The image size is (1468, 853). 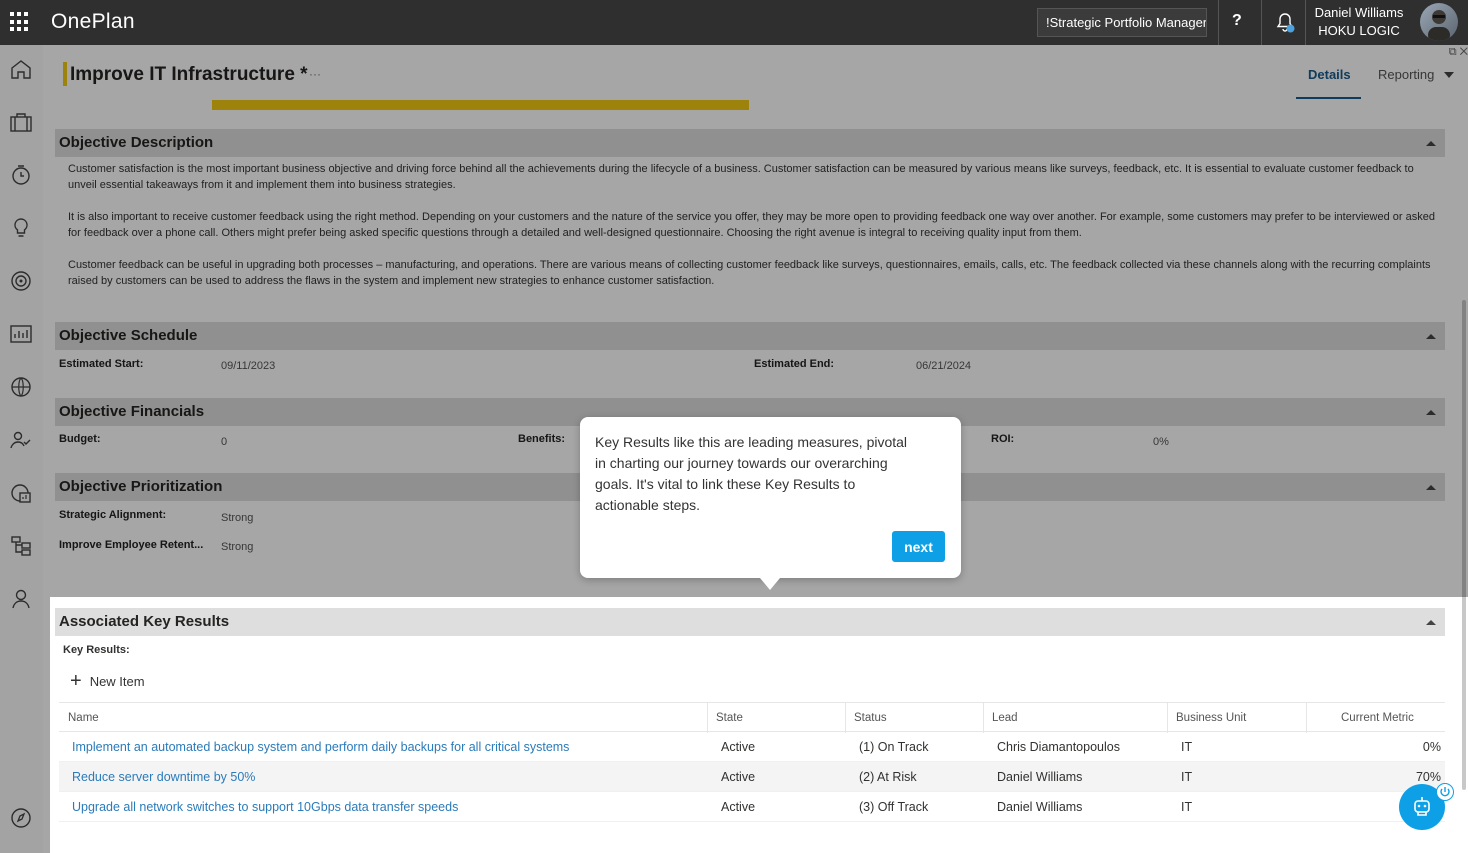 I want to click on avatar, so click(x=1439, y=22).